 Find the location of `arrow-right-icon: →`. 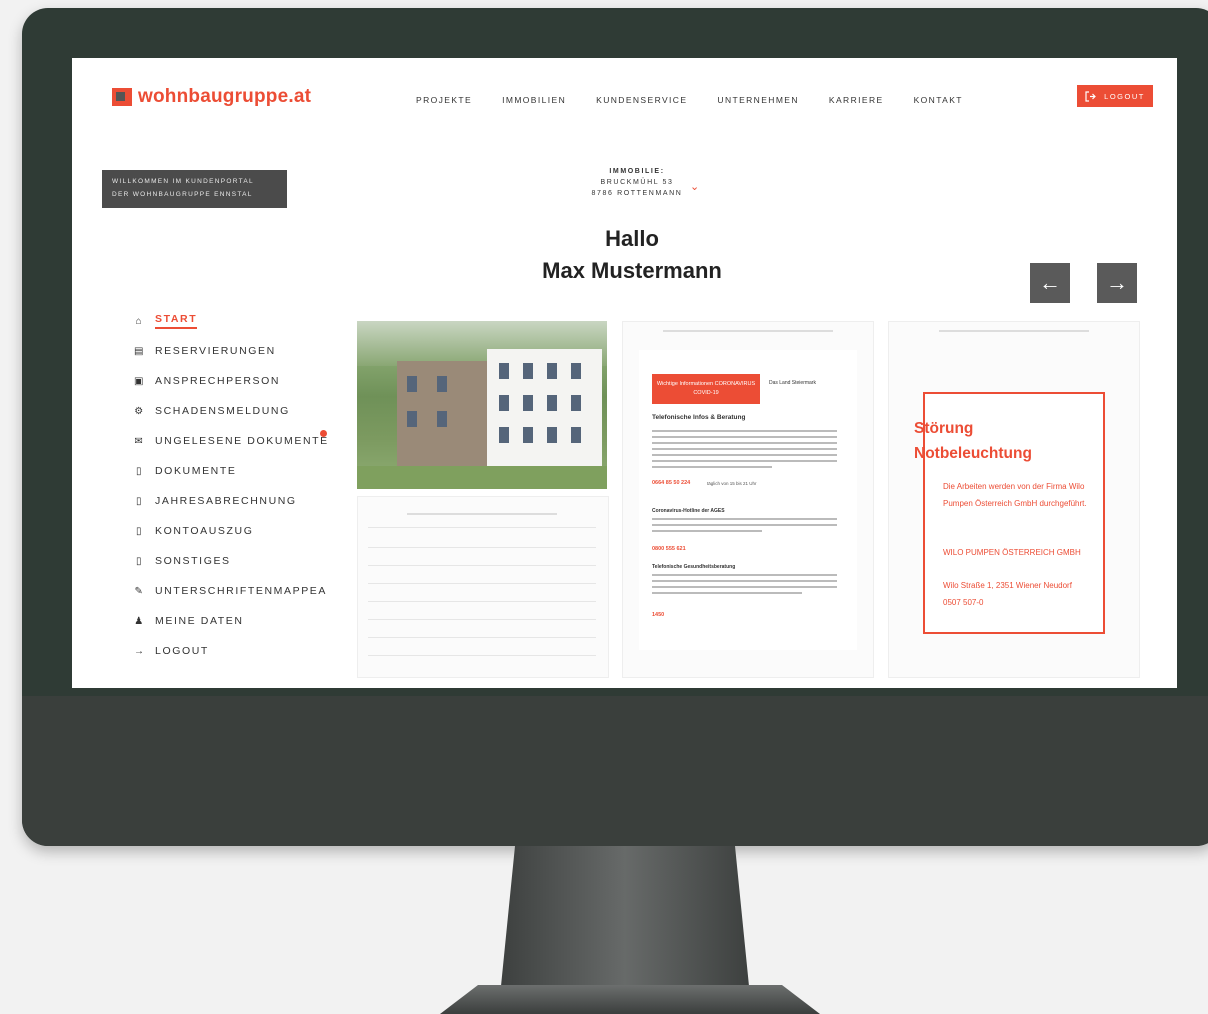

arrow-right-icon: → is located at coordinates (1117, 282).